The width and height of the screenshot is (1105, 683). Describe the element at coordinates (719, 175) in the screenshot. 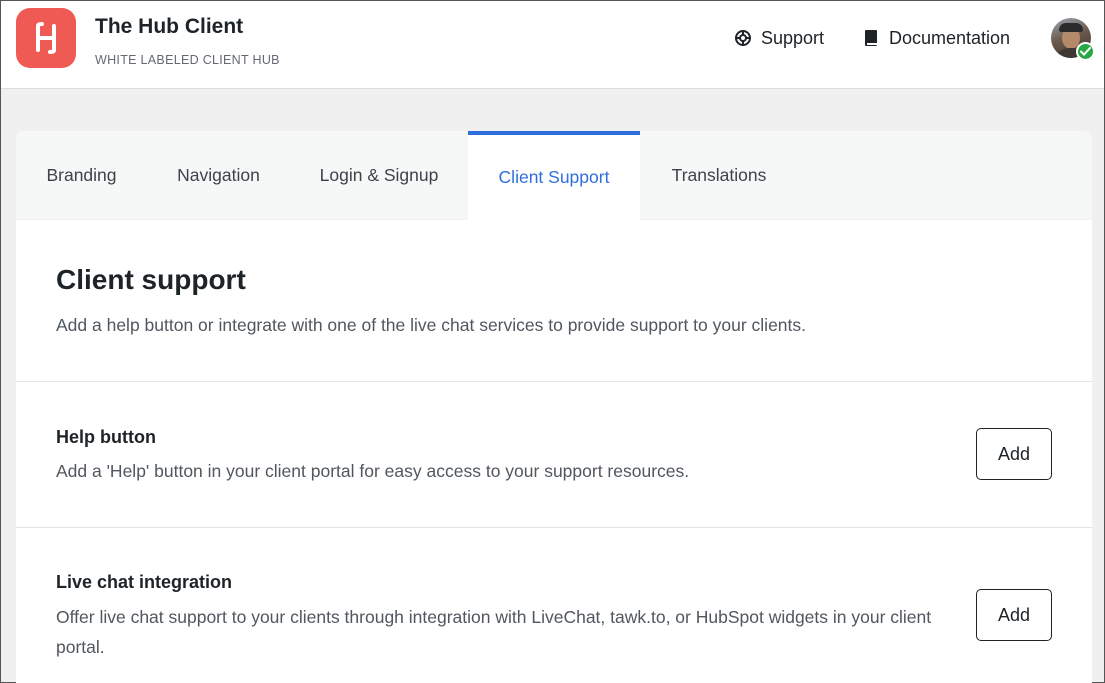

I see `tab-translations: Translations` at that location.